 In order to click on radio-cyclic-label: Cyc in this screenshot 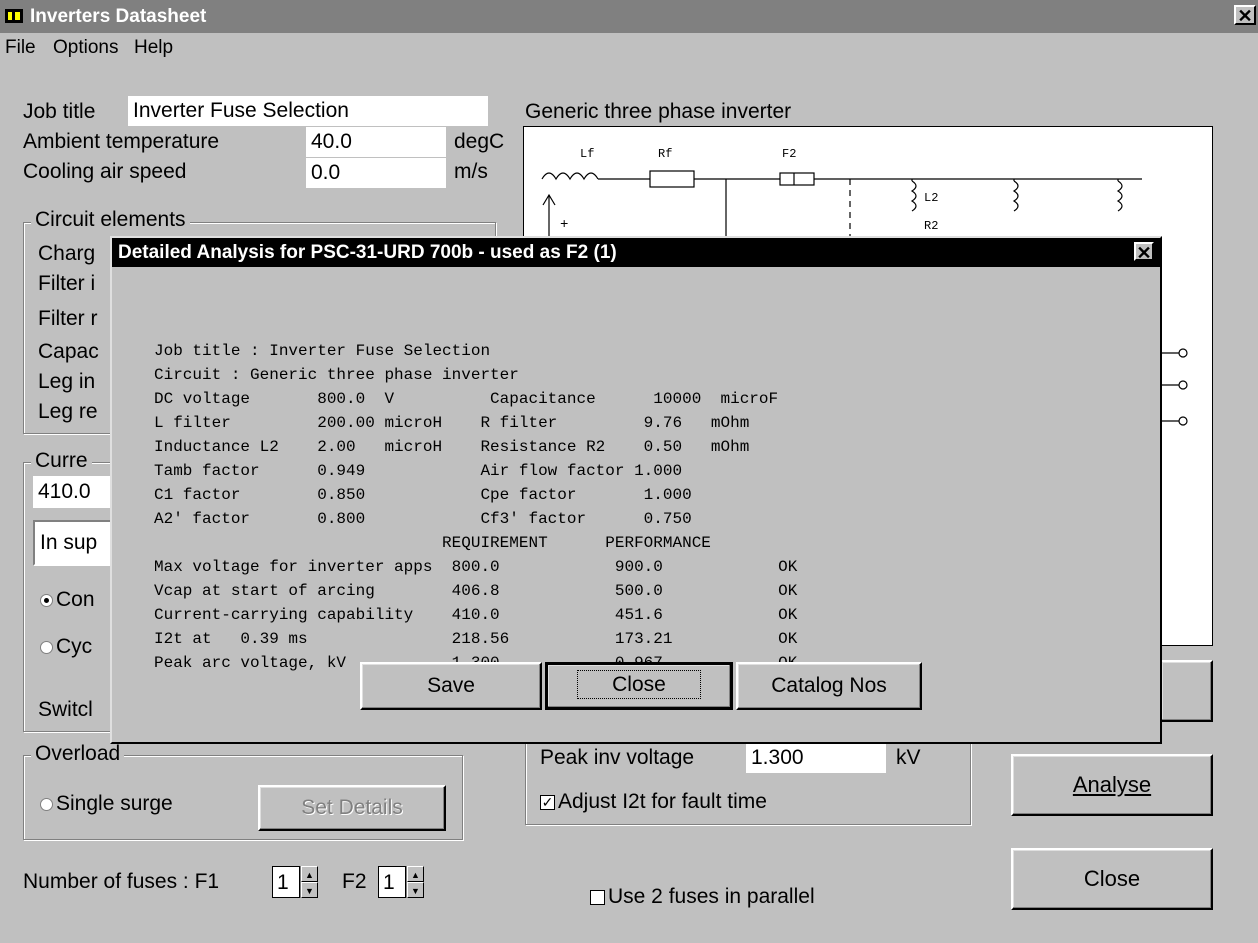, I will do `click(74, 646)`.